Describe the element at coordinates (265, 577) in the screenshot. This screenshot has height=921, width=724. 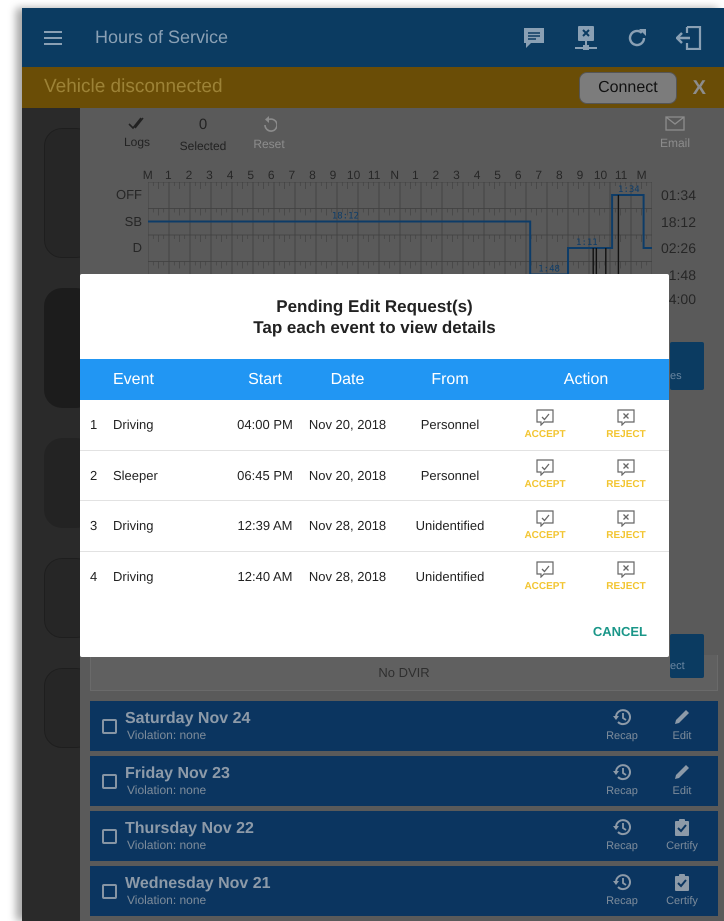
I see `start-time: 12:40 AM` at that location.